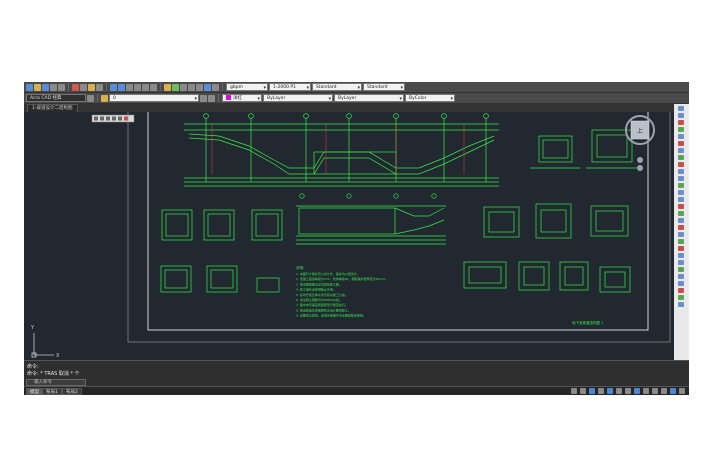 This screenshot has width=720, height=450. What do you see at coordinates (384, 87) in the screenshot?
I see `mleader-style-select: Standard` at bounding box center [384, 87].